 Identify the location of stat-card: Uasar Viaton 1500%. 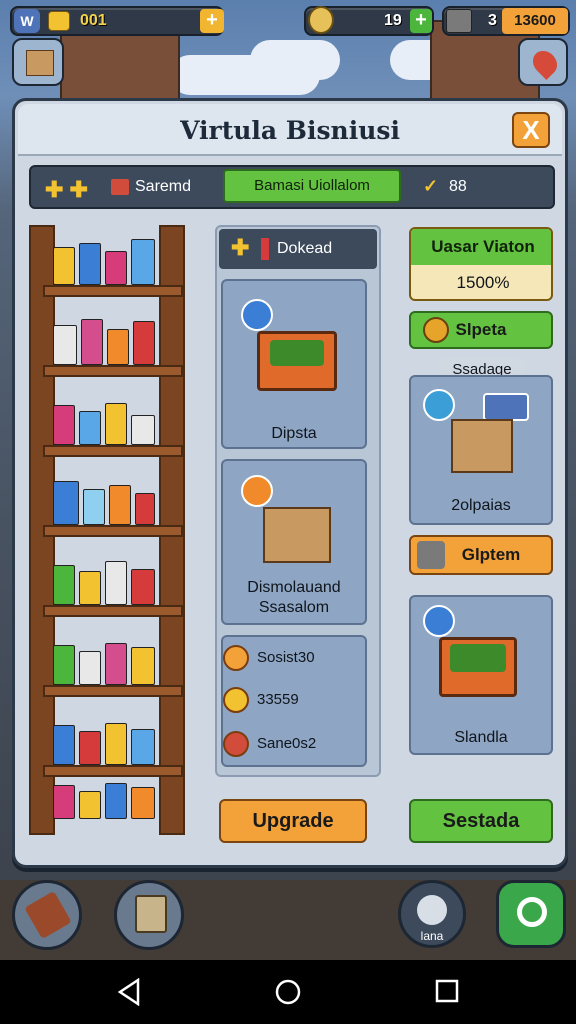
(481, 264).